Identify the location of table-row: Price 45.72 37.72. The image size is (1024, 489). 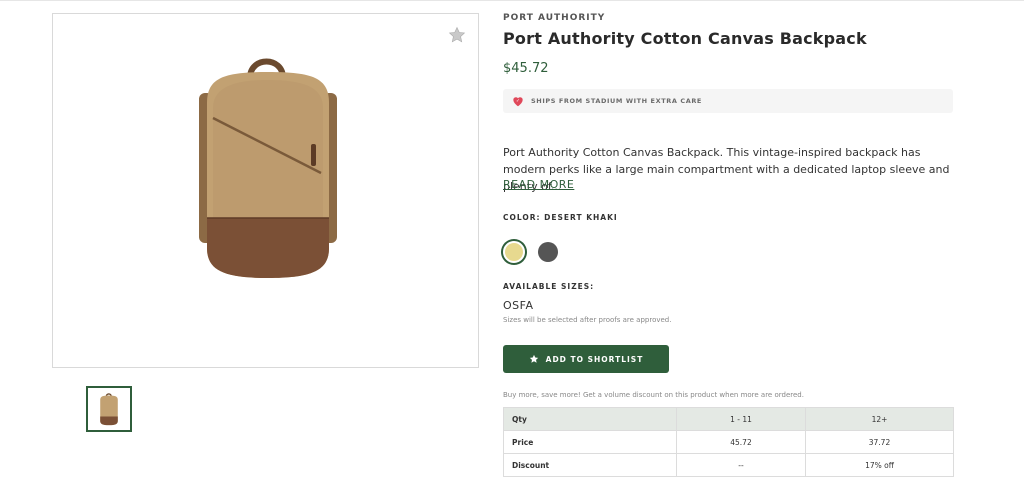
(728, 442).